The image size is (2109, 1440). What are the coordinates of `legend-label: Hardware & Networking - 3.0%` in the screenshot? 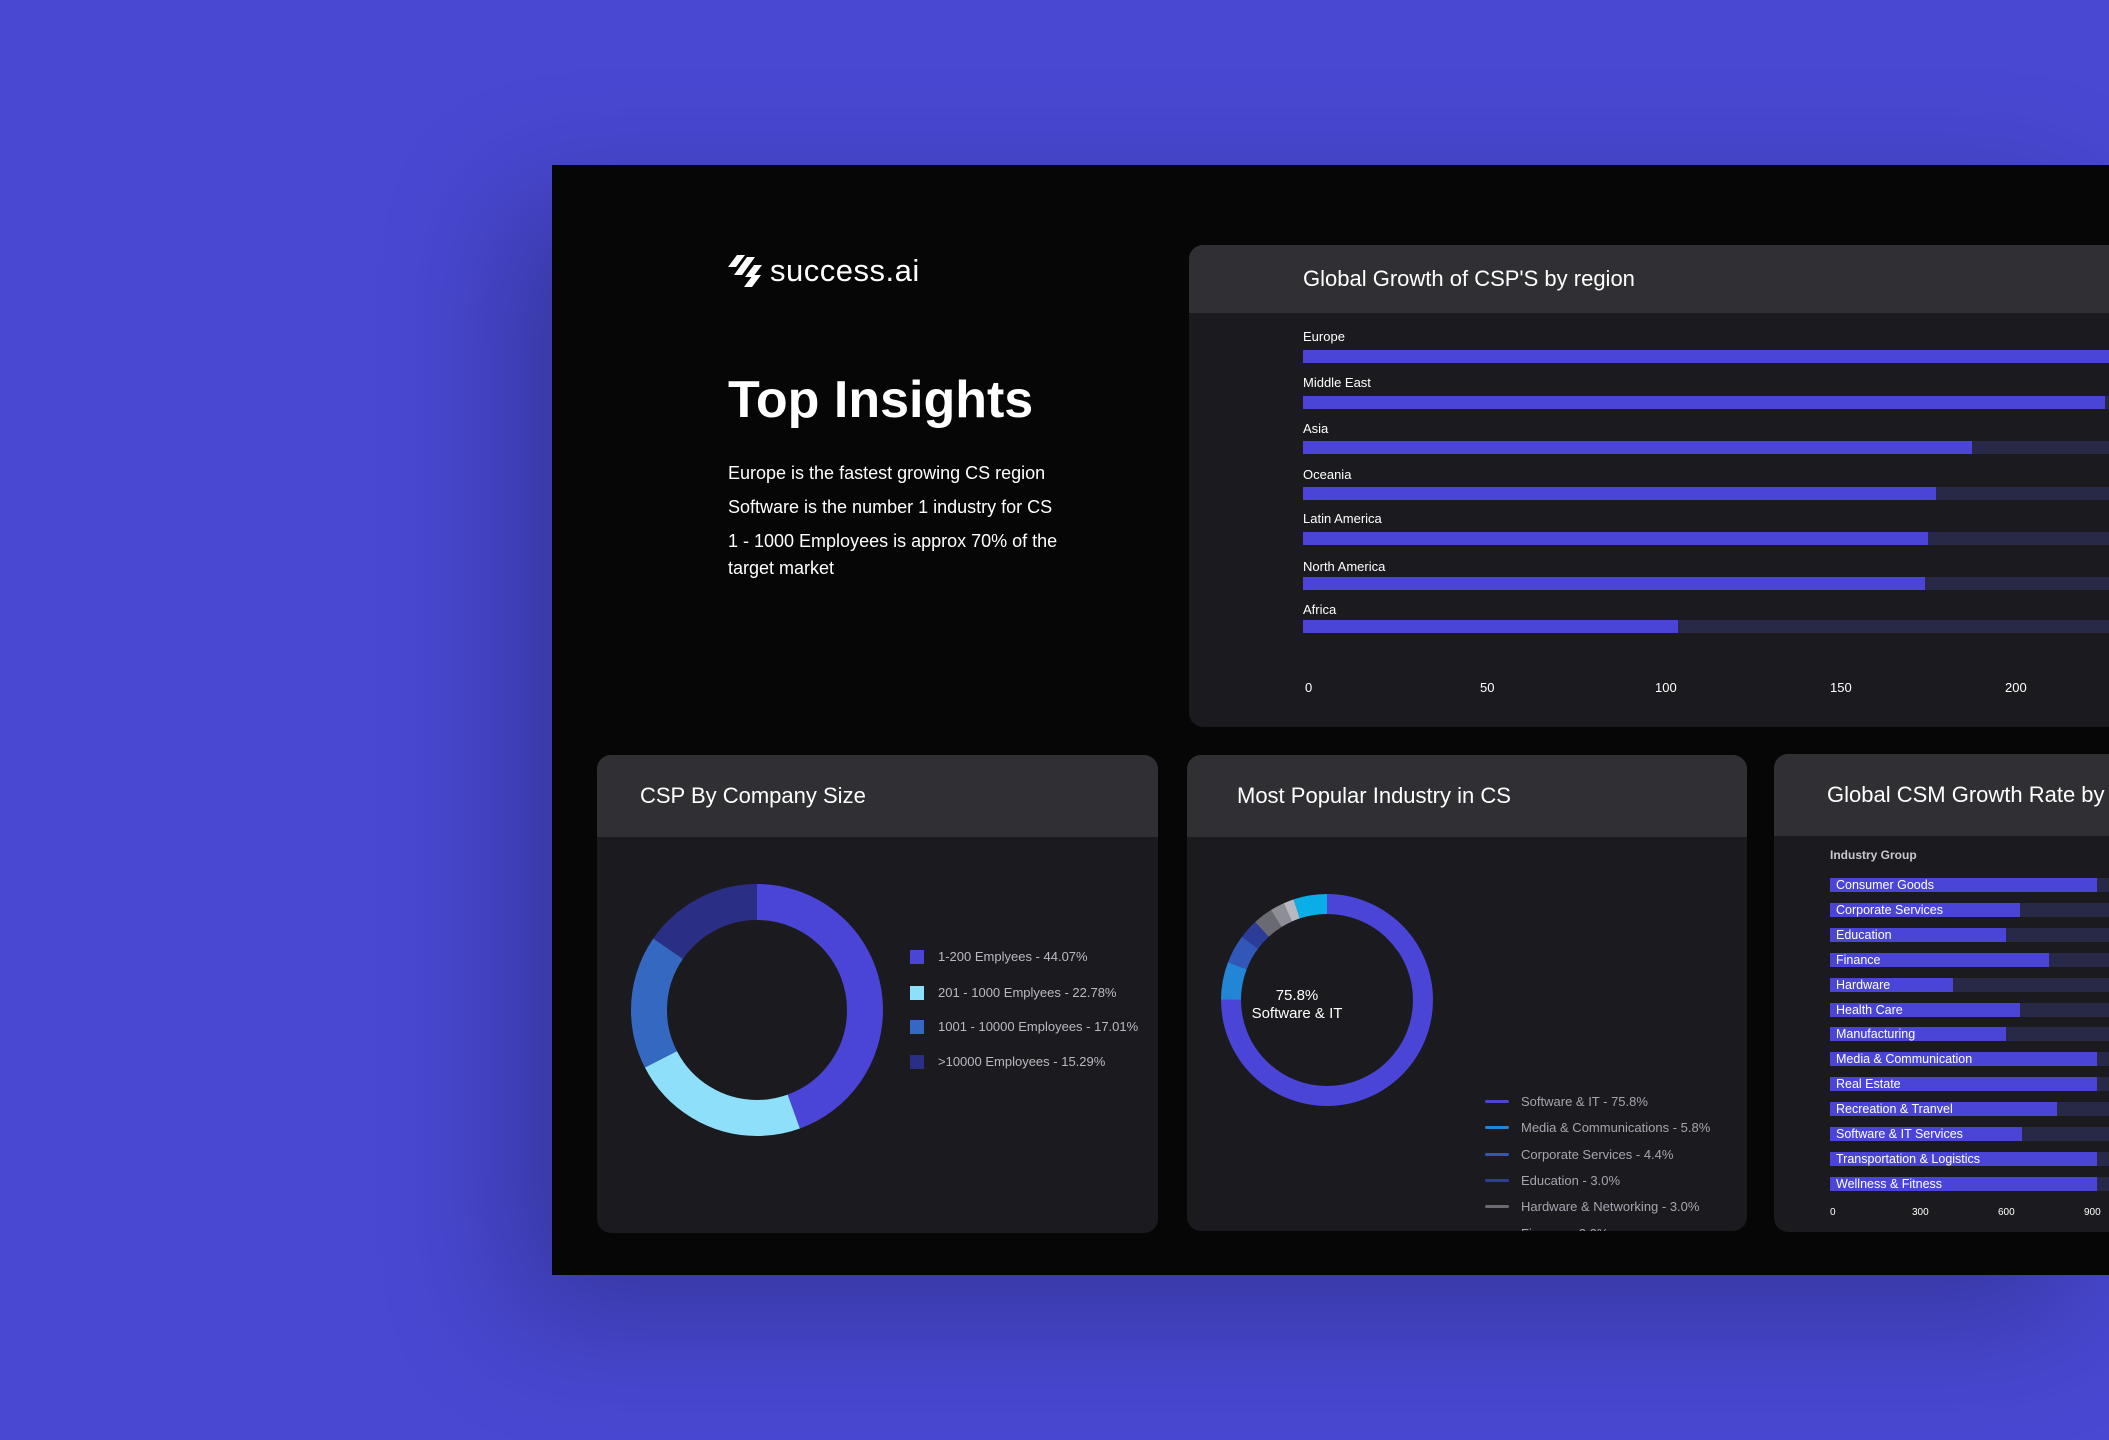 It's located at (1610, 1207).